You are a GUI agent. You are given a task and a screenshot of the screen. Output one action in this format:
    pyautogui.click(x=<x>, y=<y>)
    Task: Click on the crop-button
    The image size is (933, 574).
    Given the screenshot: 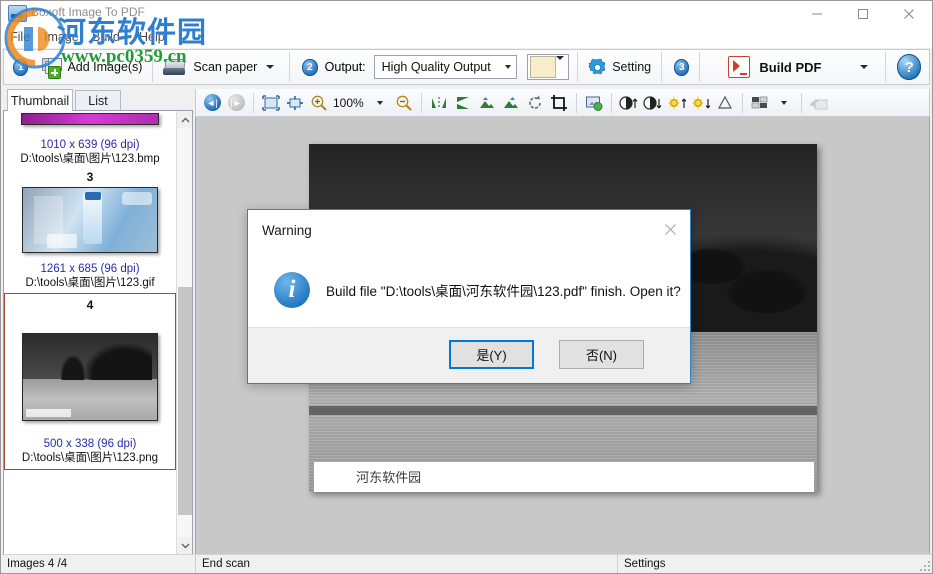 What is the action you would take?
    pyautogui.click(x=559, y=103)
    